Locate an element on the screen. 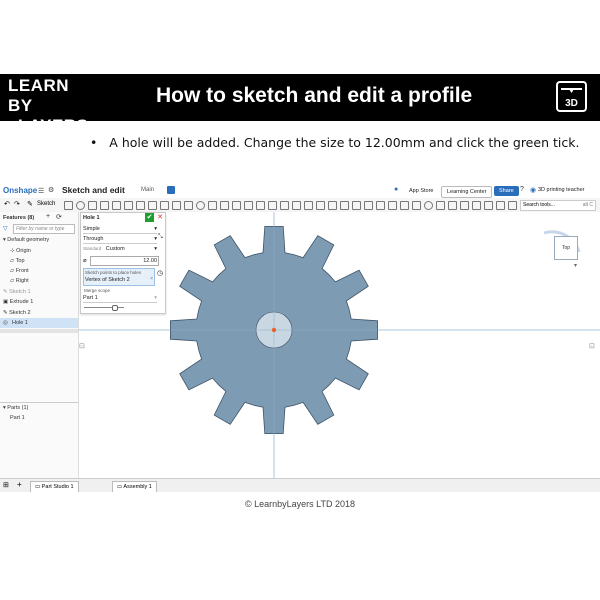 Image resolution: width=600 pixels, height=600 pixels. extrude-icon is located at coordinates (68, 205).